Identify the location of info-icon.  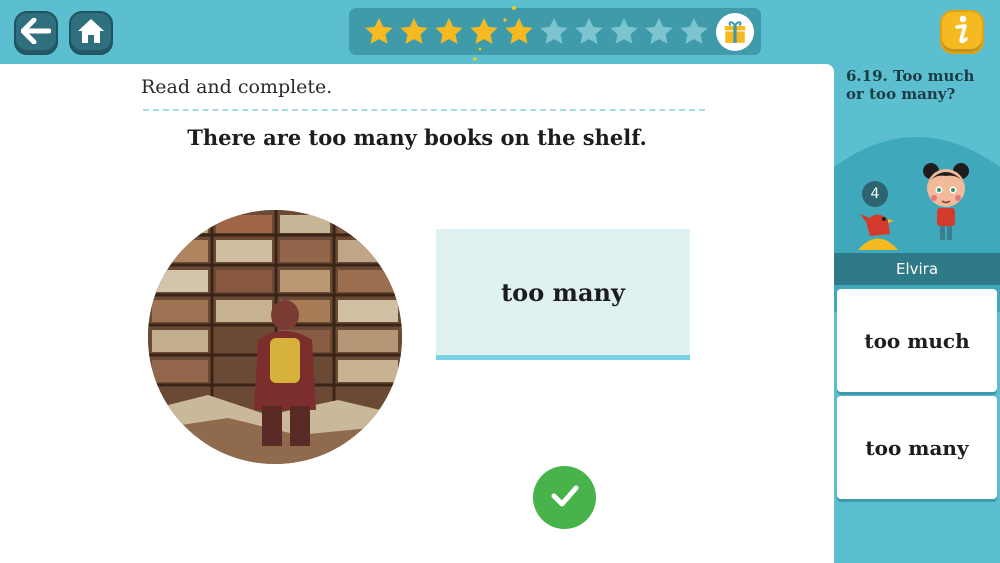
(962, 32).